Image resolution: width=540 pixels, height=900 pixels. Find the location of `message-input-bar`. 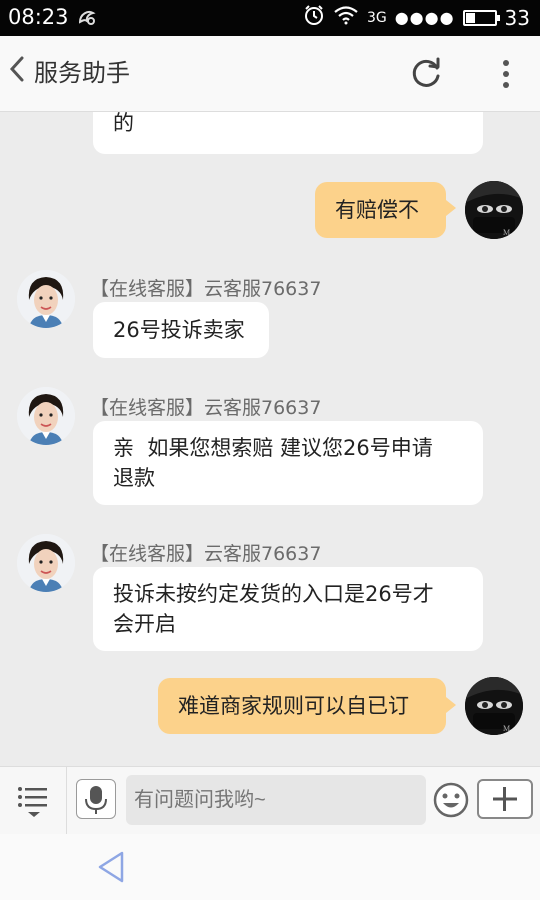

message-input-bar is located at coordinates (270, 800).